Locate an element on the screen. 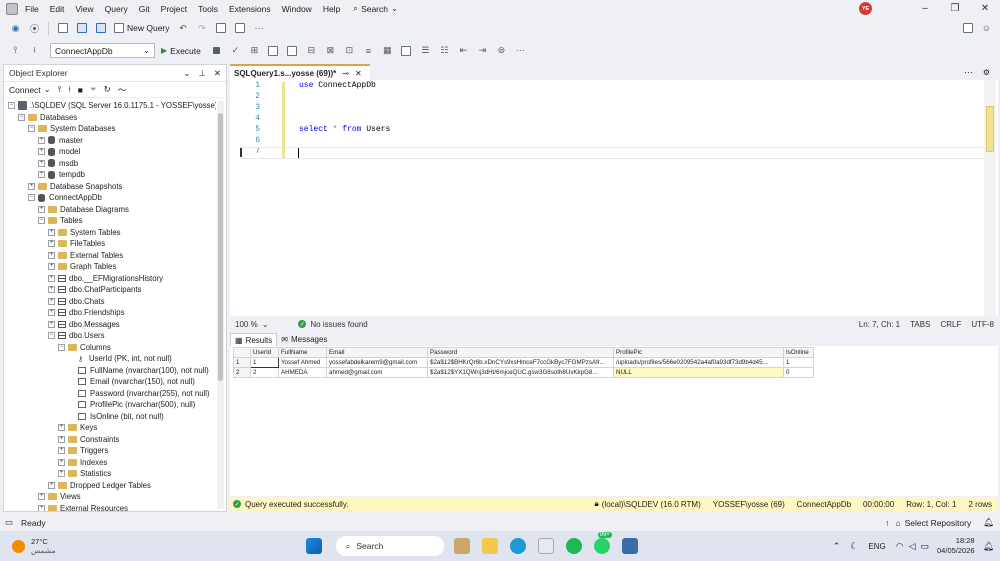 This screenshot has width=1000, height=561. results-to-text-icon: ≡ is located at coordinates (368, 50).